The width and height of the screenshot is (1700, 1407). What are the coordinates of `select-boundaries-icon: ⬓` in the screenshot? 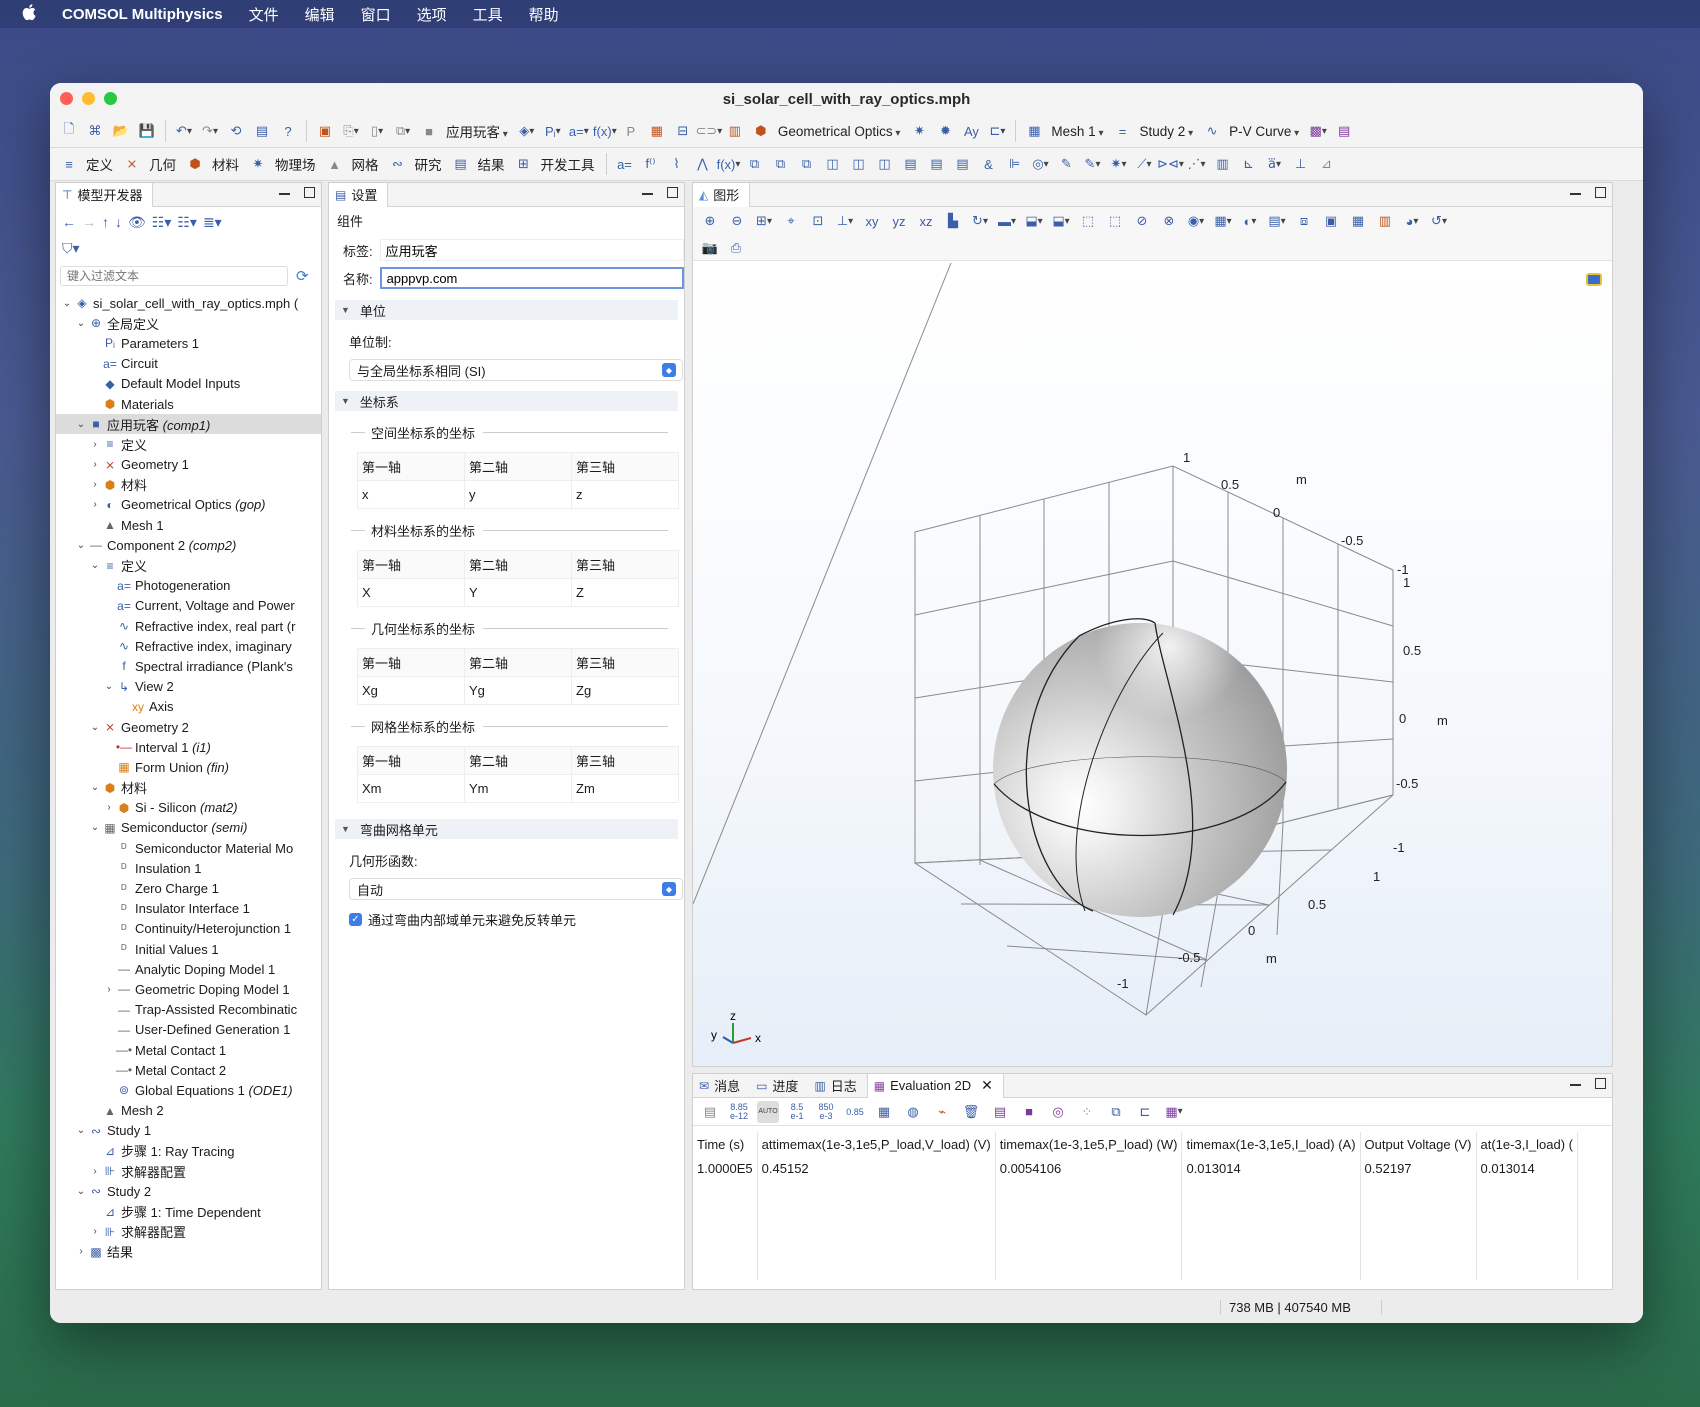 It's located at (1061, 221).